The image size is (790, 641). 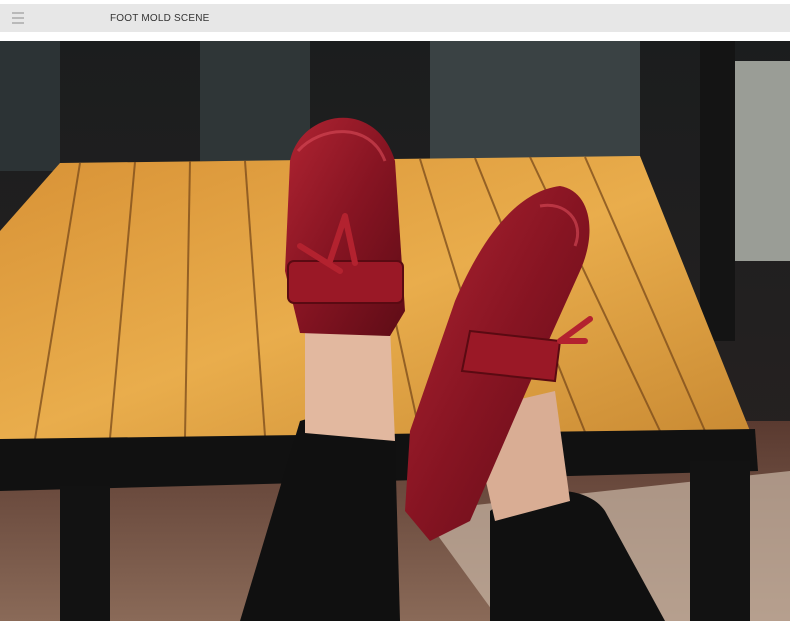 I want to click on door-glass, so click(x=762, y=161).